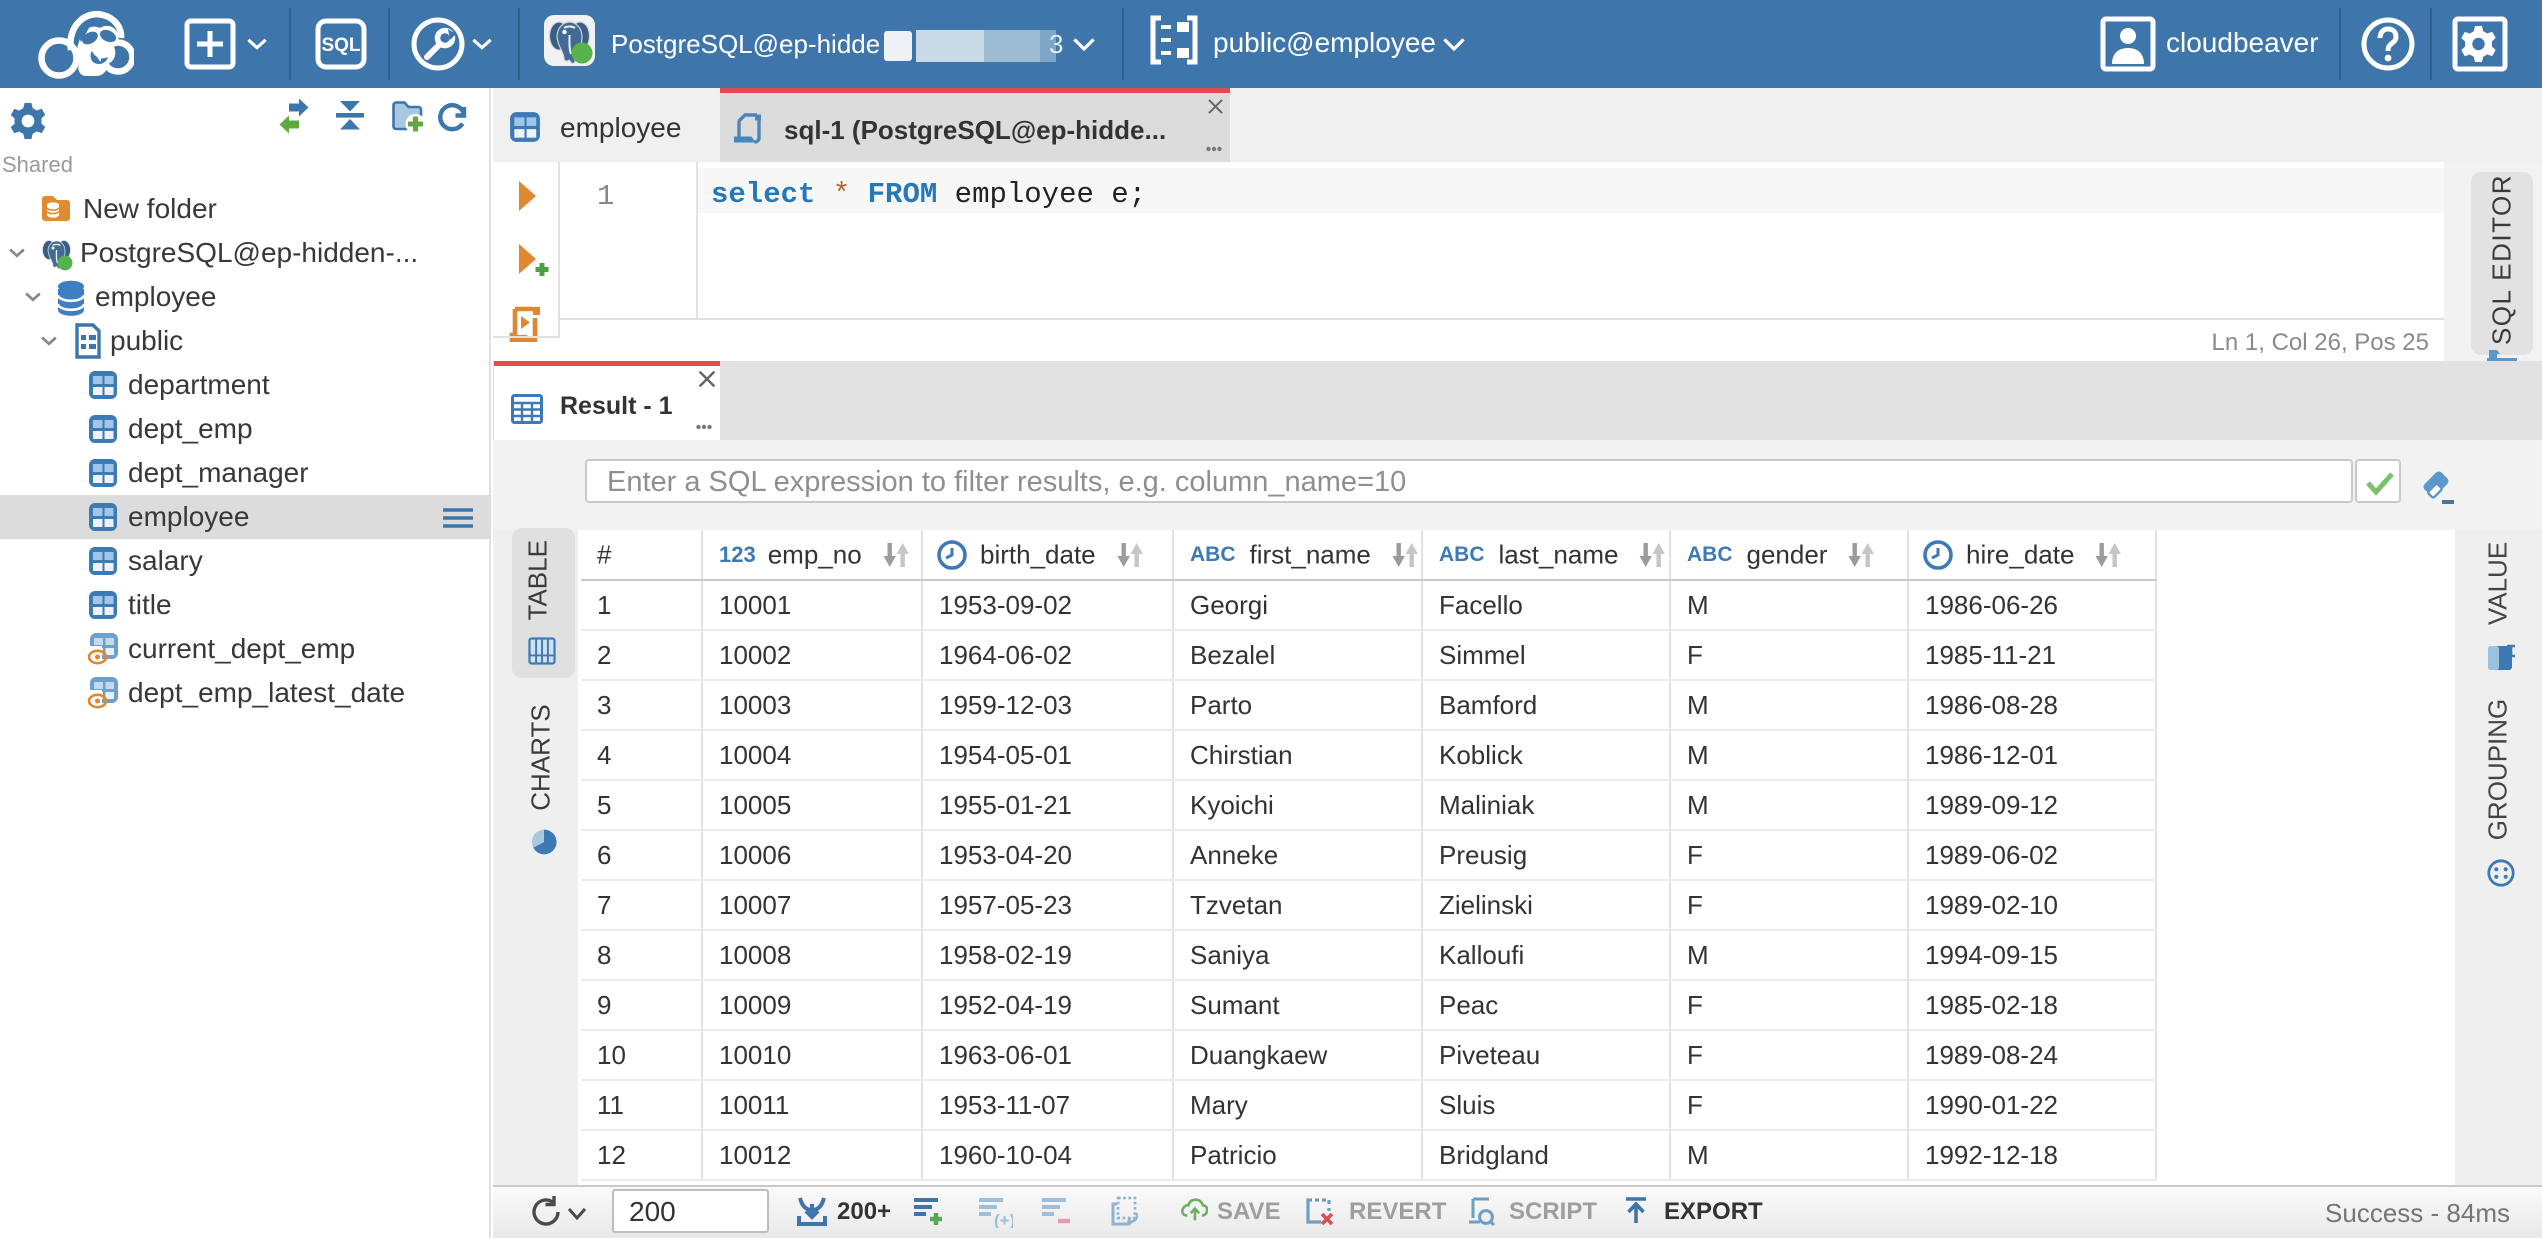  What do you see at coordinates (340, 45) in the screenshot?
I see `svg-text: SQL` at bounding box center [340, 45].